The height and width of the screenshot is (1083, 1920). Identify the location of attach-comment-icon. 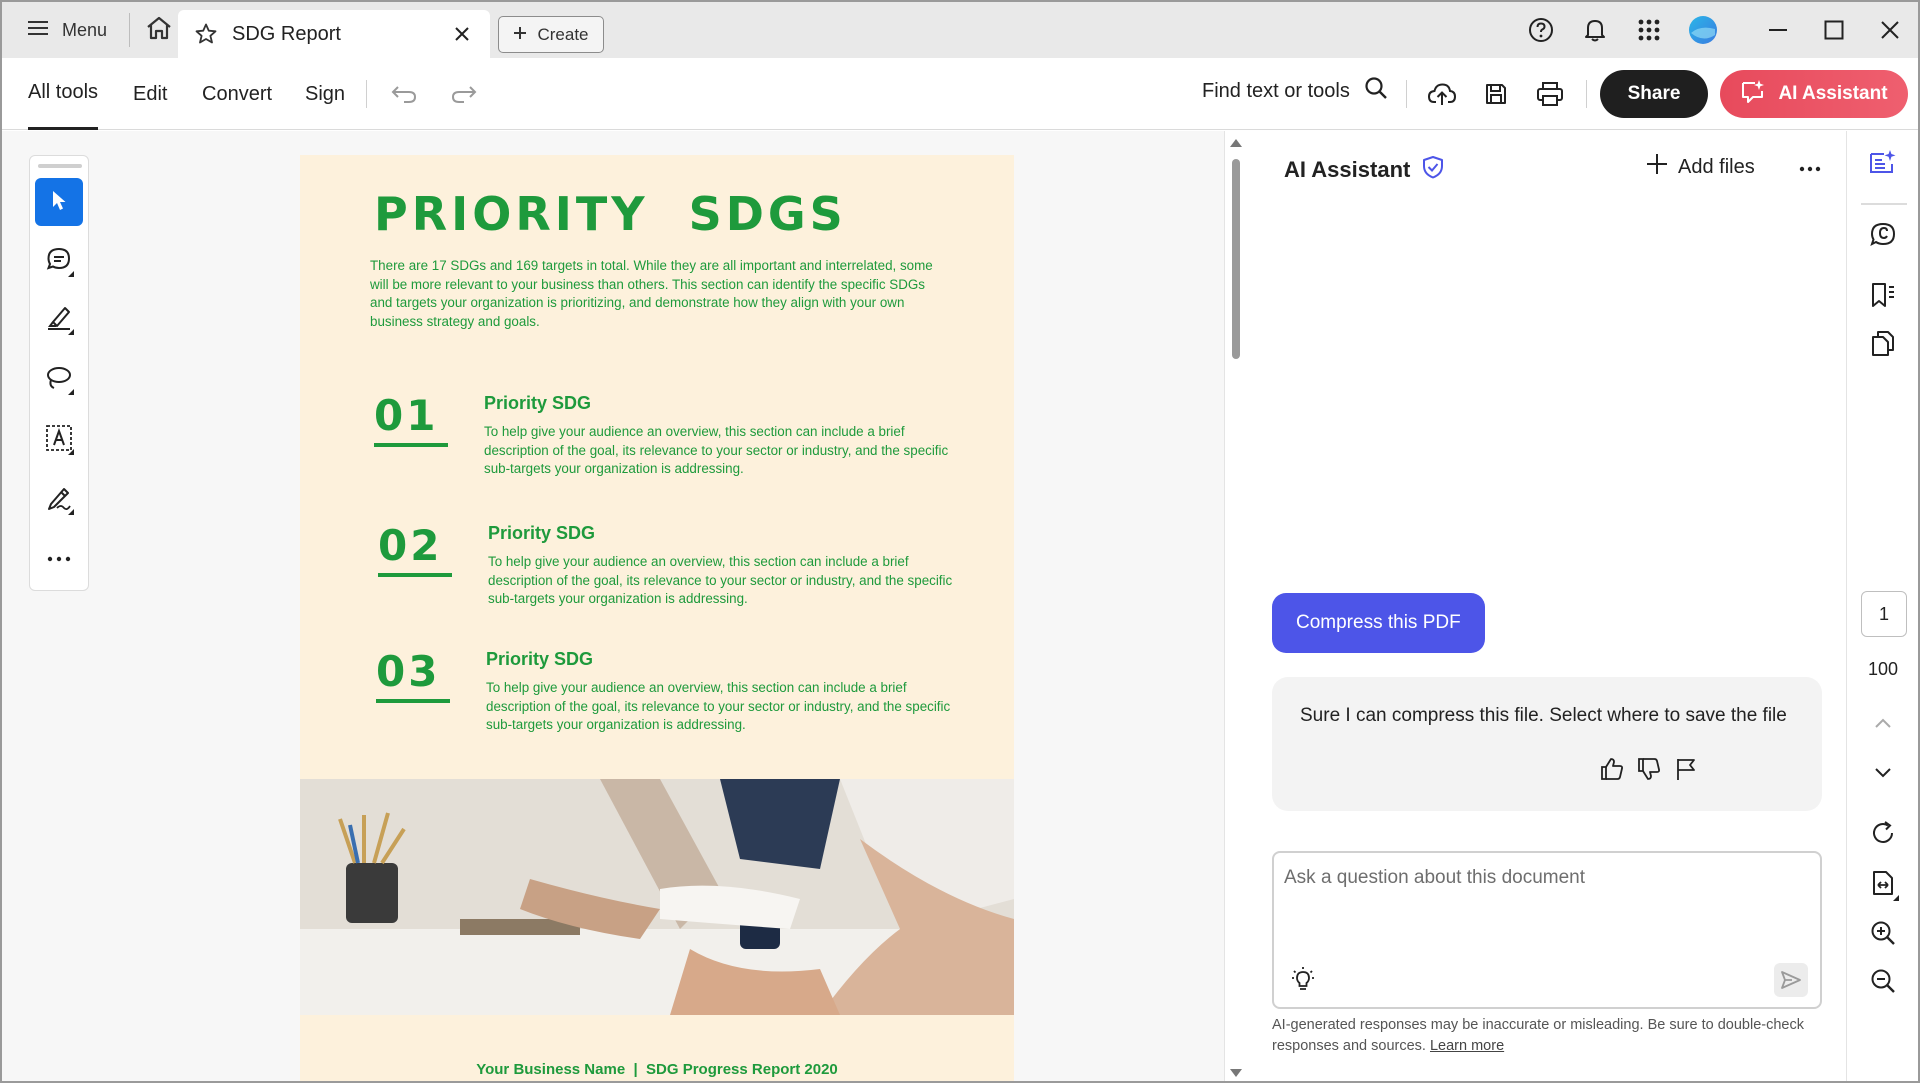
(1883, 237).